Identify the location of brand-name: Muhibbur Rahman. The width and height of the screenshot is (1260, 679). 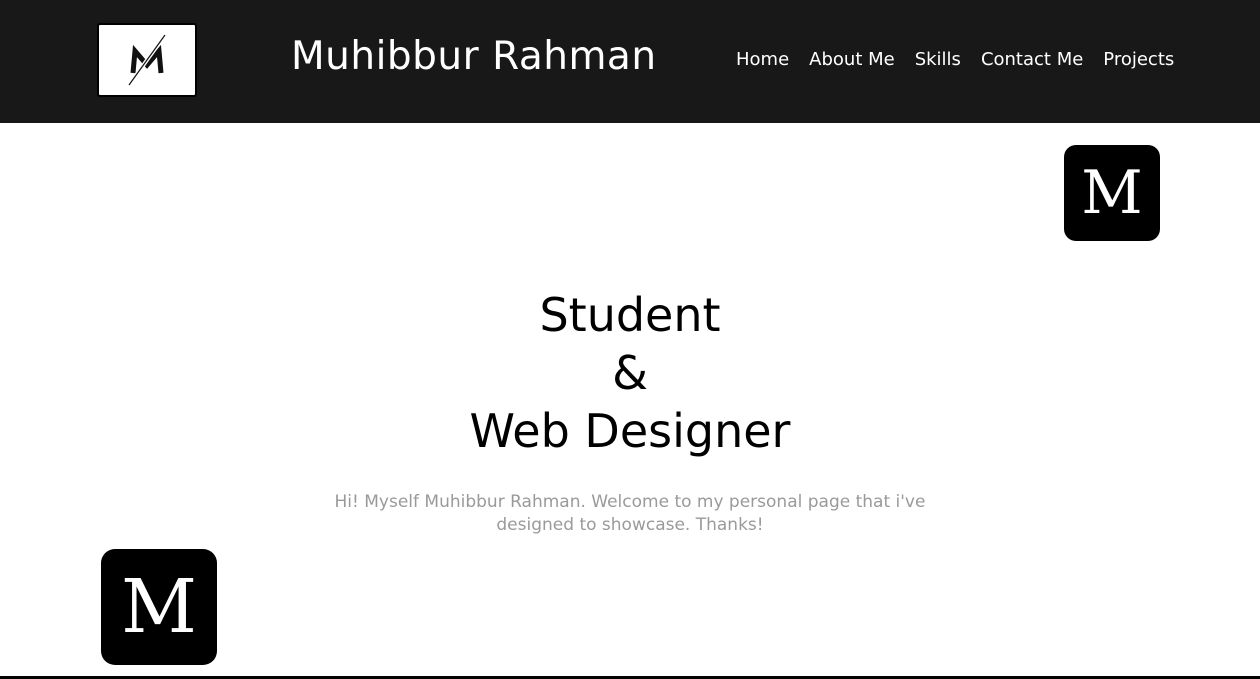
(474, 56).